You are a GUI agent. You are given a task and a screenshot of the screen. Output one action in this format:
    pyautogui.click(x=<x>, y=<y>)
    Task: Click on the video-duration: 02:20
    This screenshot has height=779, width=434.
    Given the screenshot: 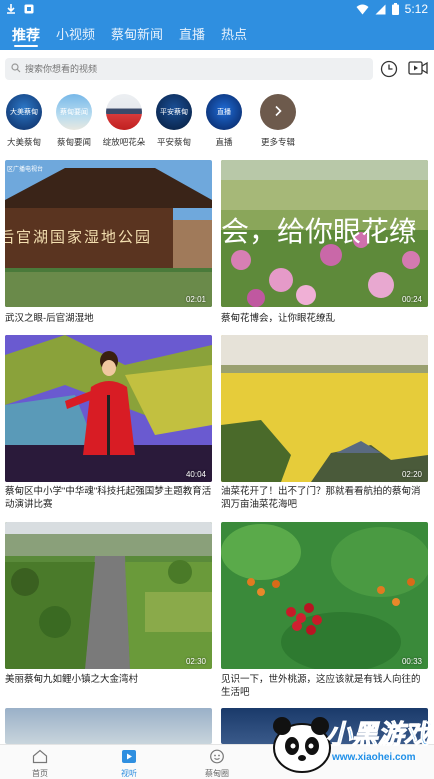 What is the action you would take?
    pyautogui.click(x=411, y=474)
    